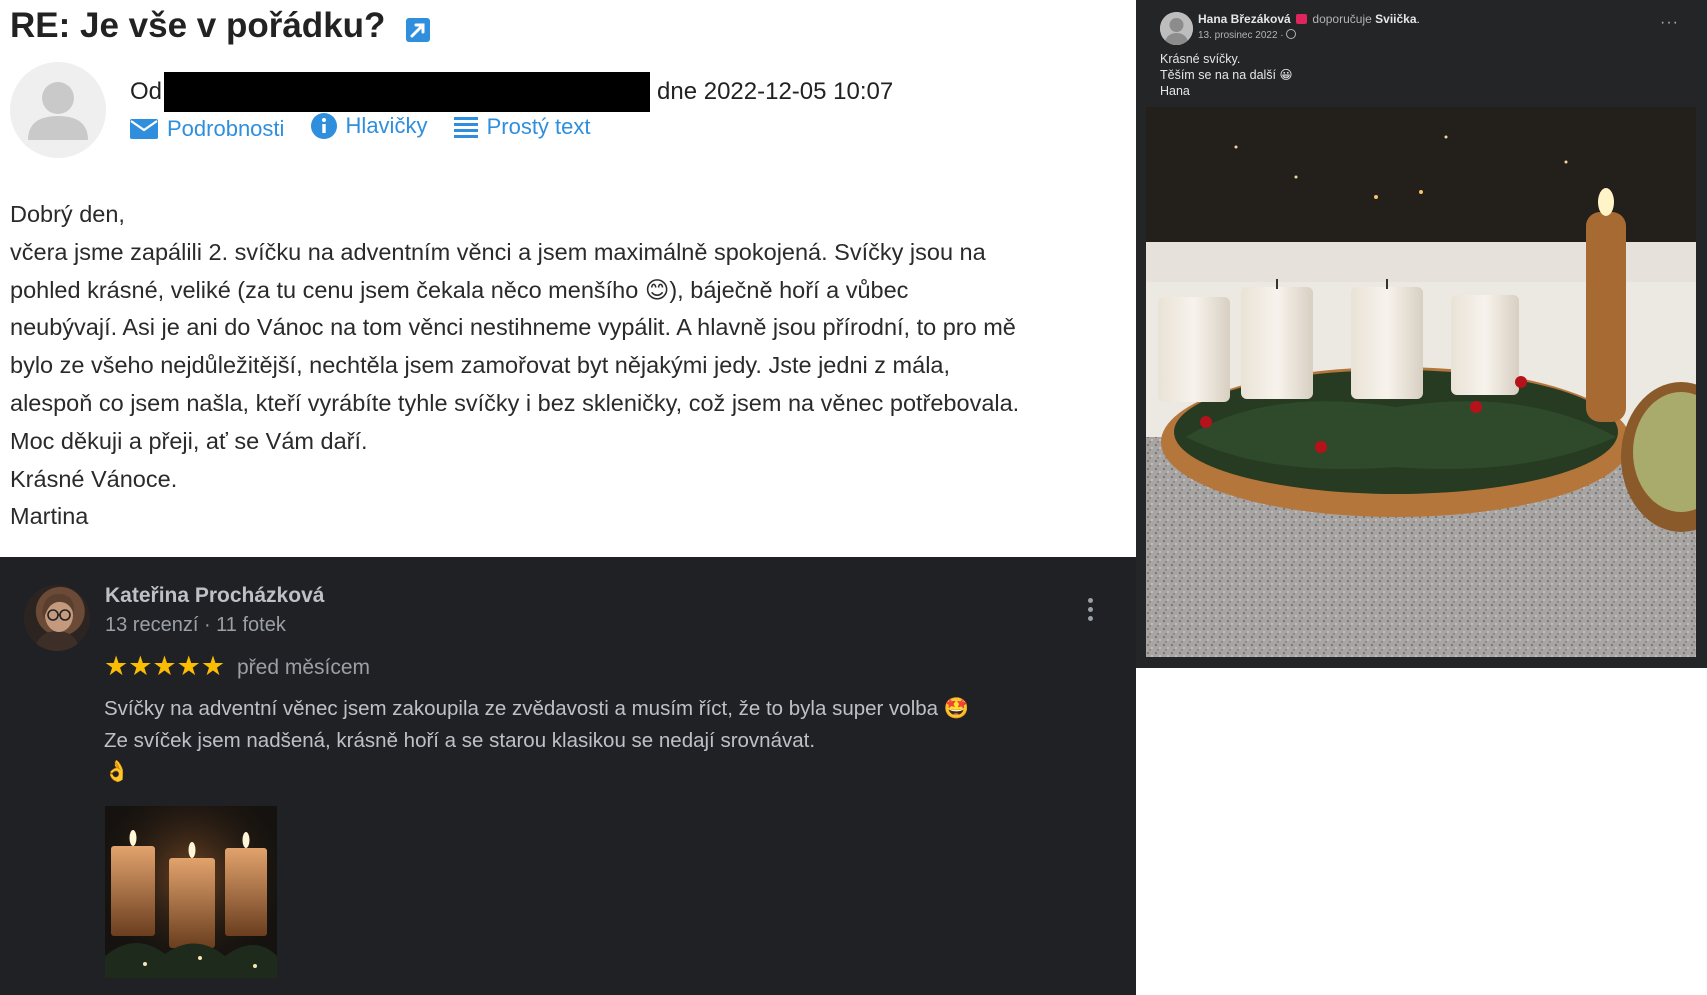 Image resolution: width=1707 pixels, height=995 pixels. Describe the element at coordinates (1418, 19) in the screenshot. I see `fb-page-suffix: .` at that location.